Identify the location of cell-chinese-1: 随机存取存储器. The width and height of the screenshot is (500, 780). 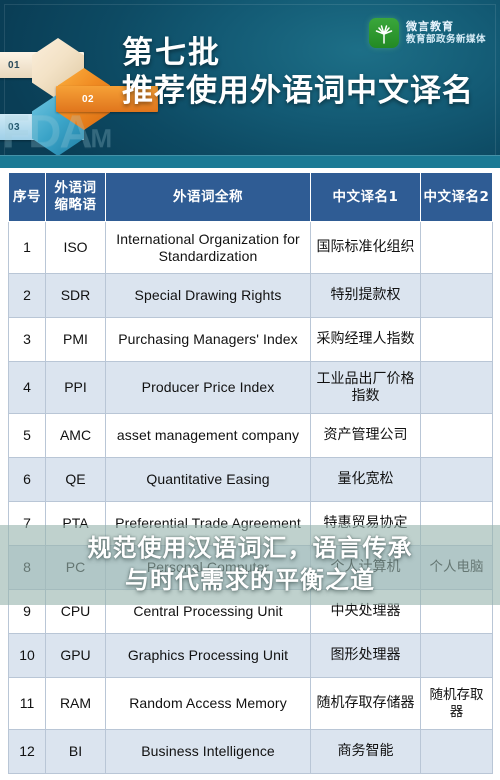
(365, 703).